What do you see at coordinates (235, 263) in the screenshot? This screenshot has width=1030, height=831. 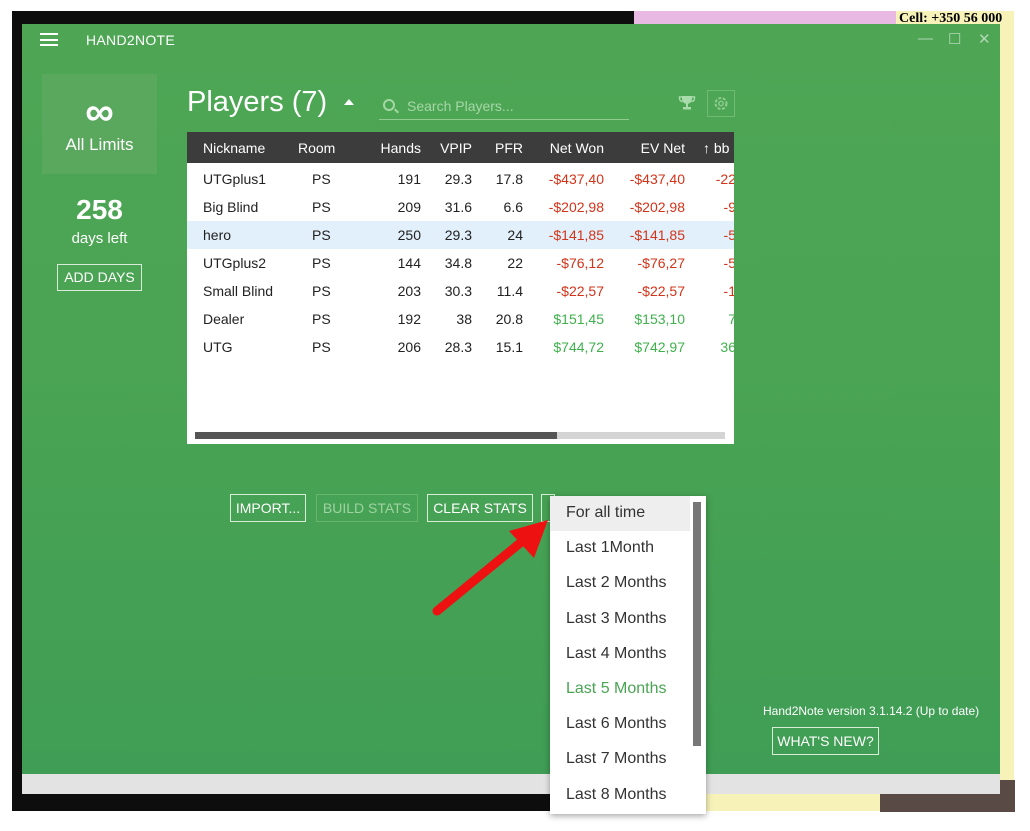 I see `cell-nickname: UTGplus2` at bounding box center [235, 263].